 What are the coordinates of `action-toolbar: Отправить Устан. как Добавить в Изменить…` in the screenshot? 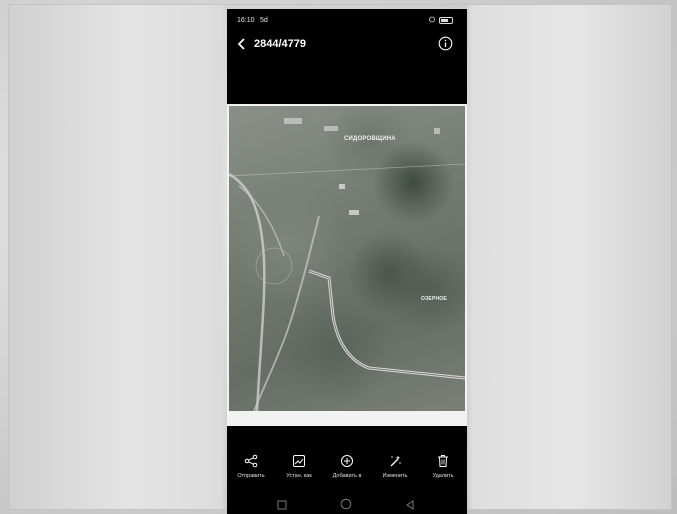 It's located at (347, 472).